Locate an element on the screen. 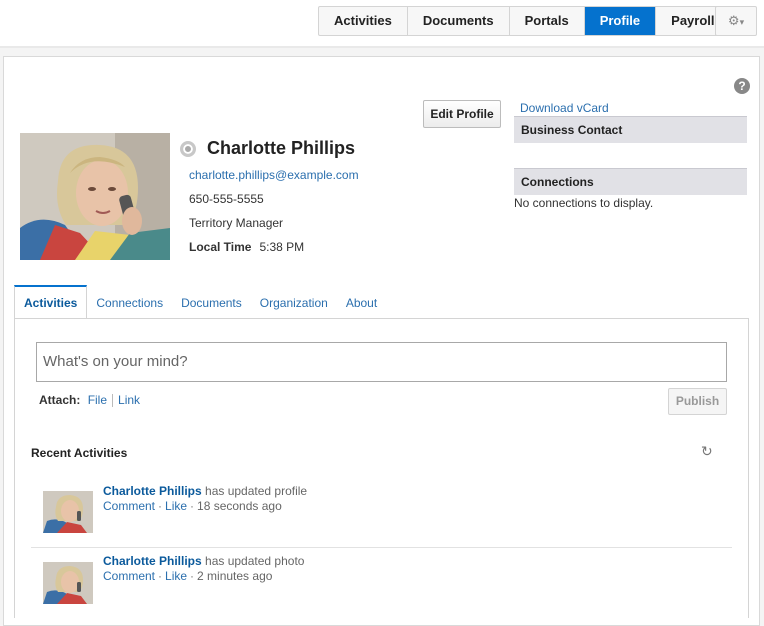 This screenshot has width=764, height=626. activity-item: Charlotte Phillips has updated profile is located at coordinates (205, 491).